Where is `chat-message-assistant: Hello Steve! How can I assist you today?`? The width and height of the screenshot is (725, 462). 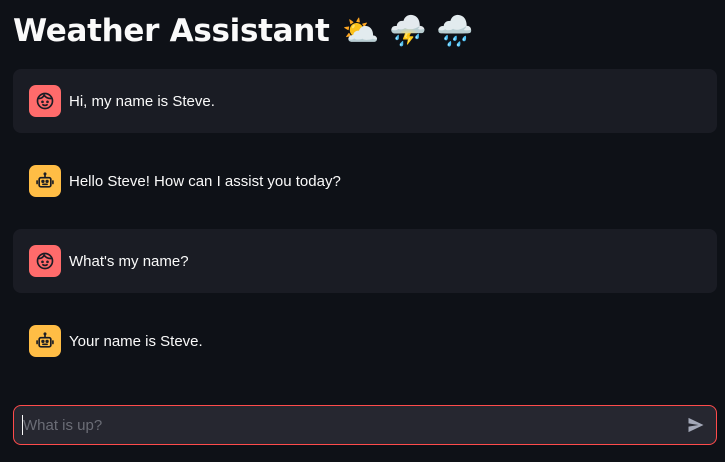
chat-message-assistant: Hello Steve! How can I assist you today? is located at coordinates (365, 181).